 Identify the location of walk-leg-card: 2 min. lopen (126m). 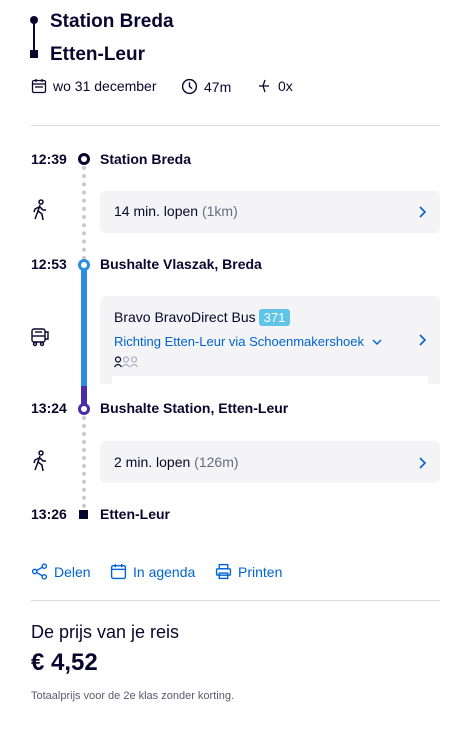
(270, 462).